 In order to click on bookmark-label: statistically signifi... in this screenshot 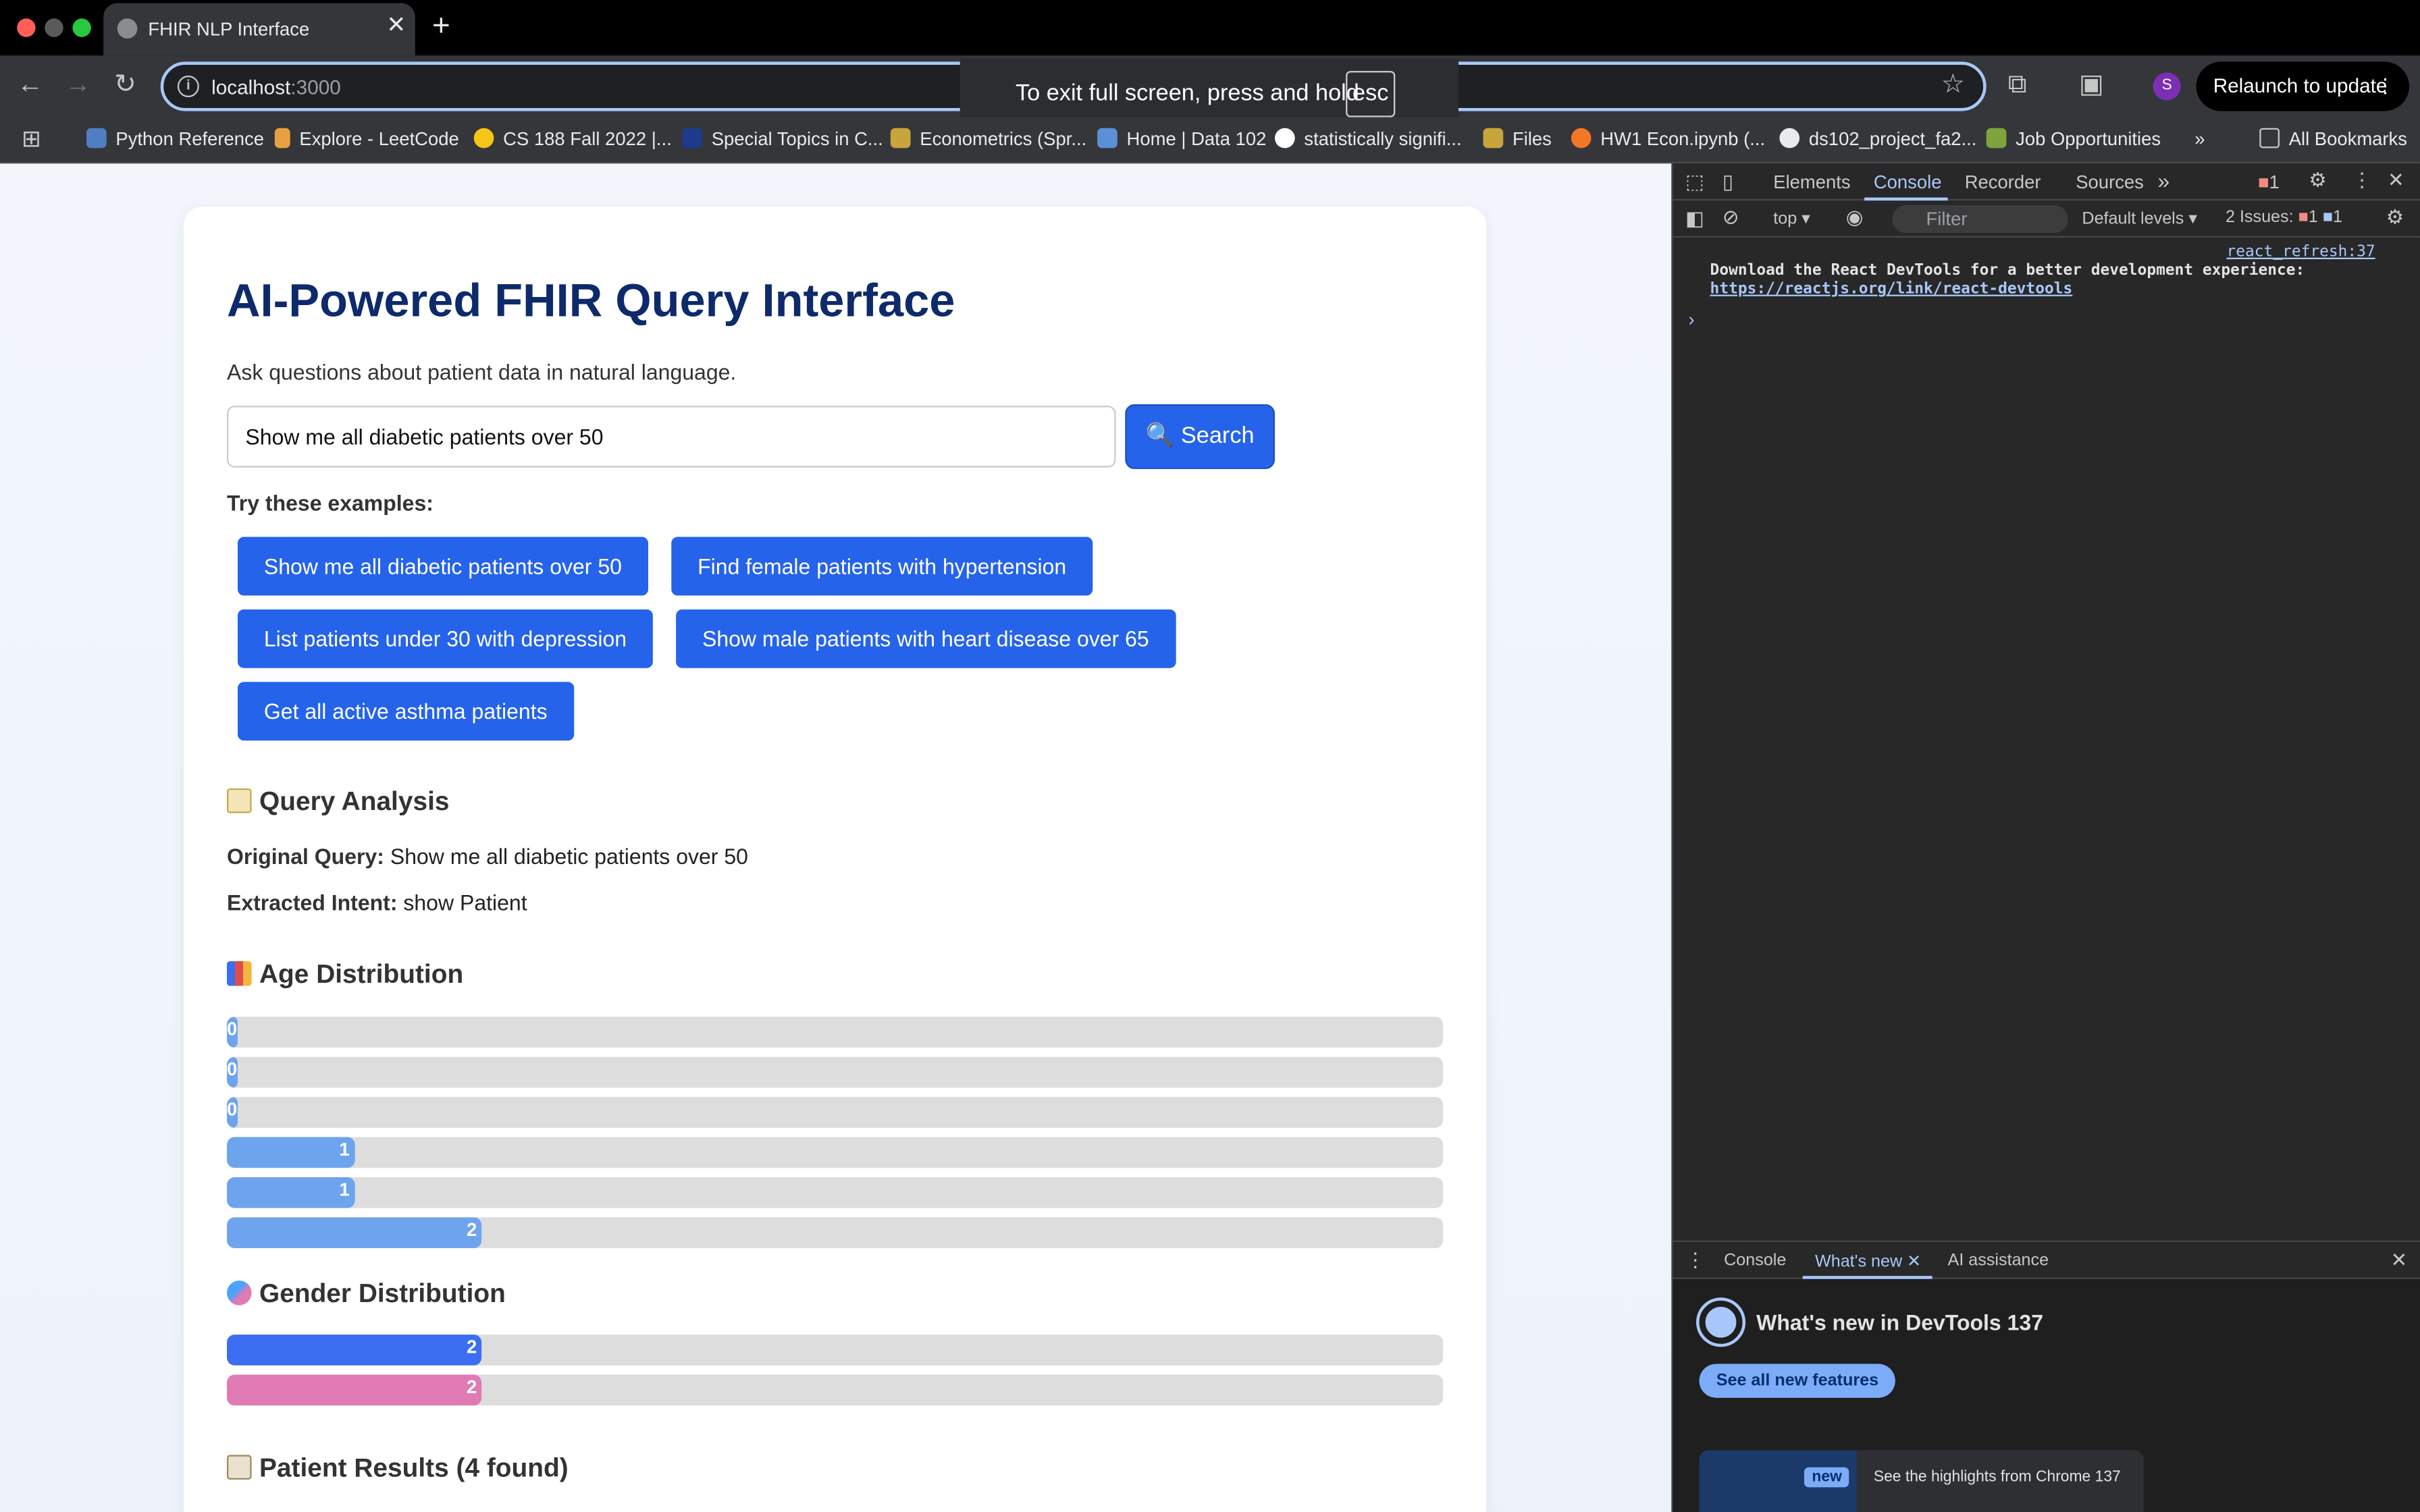, I will do `click(1383, 139)`.